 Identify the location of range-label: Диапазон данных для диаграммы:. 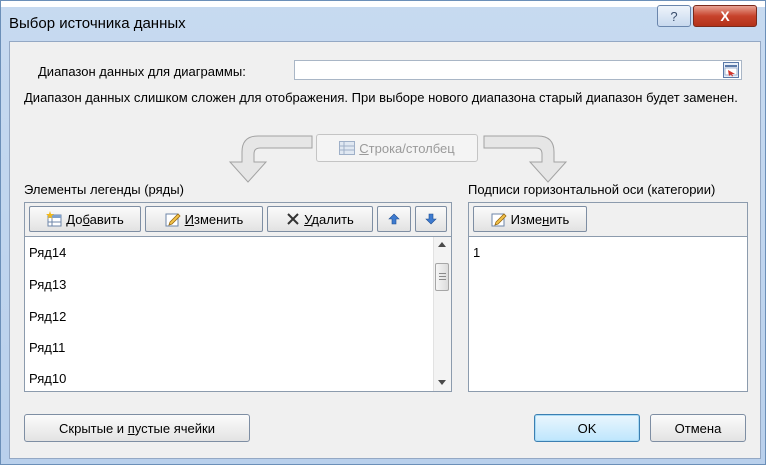
(142, 71).